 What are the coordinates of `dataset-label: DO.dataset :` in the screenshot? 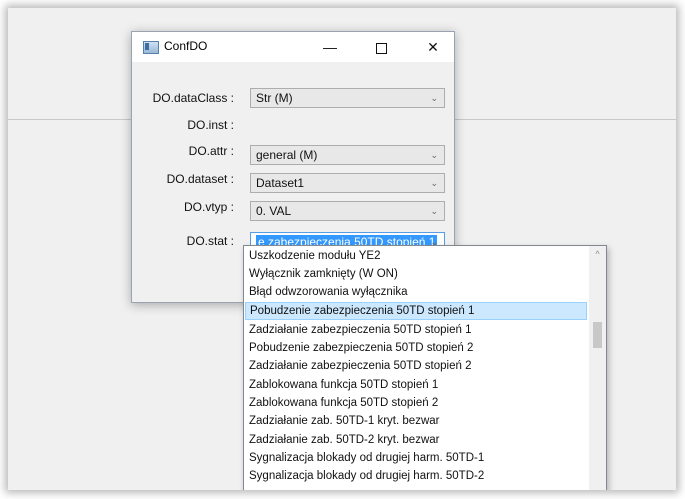 It's located at (200, 179).